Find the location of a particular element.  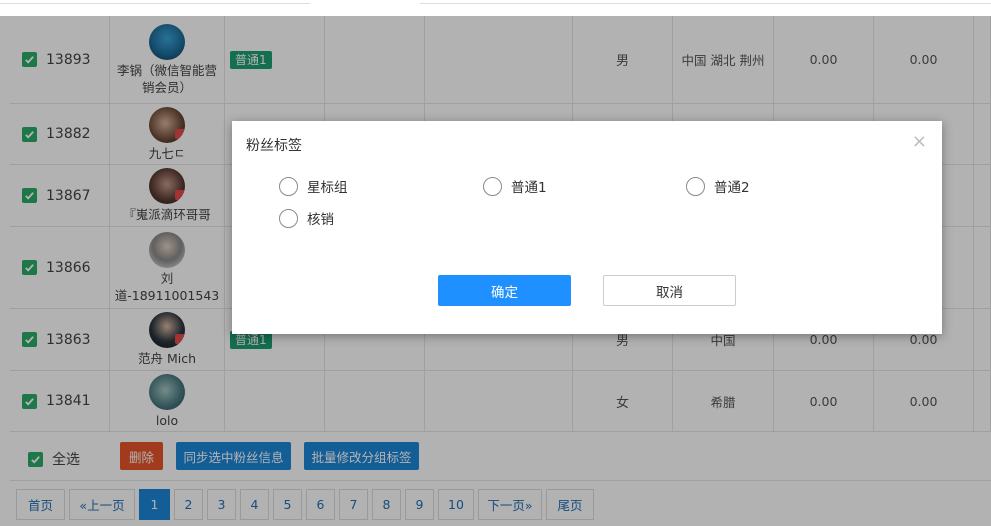

top-tab-strip is located at coordinates (495, 8).